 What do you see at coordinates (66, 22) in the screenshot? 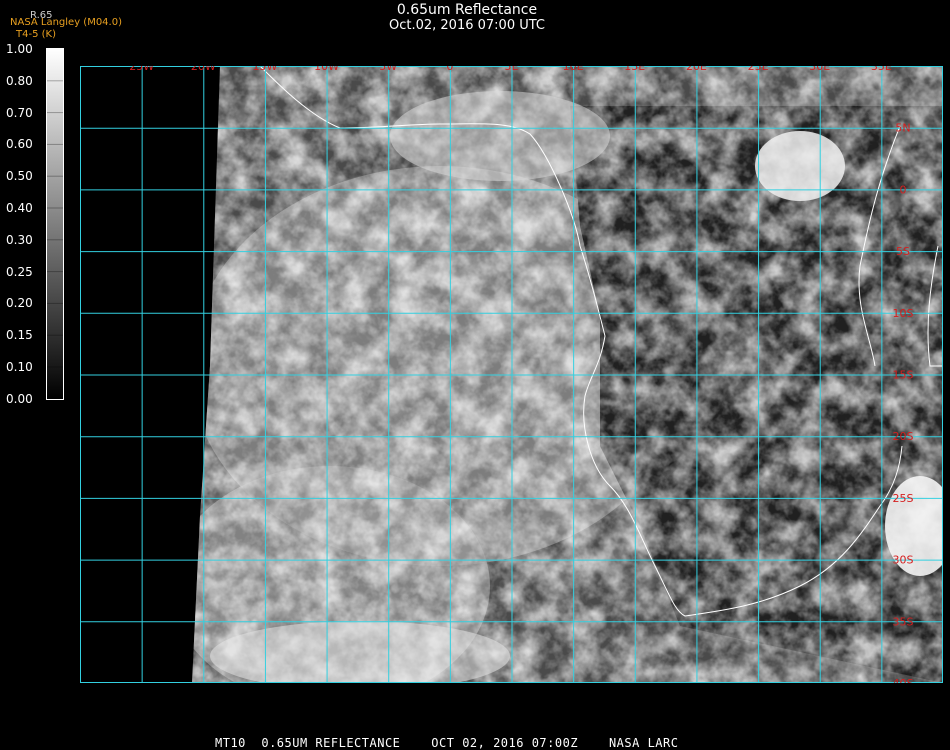
I see `brand-line1: NASA Langley (M04.0)` at bounding box center [66, 22].